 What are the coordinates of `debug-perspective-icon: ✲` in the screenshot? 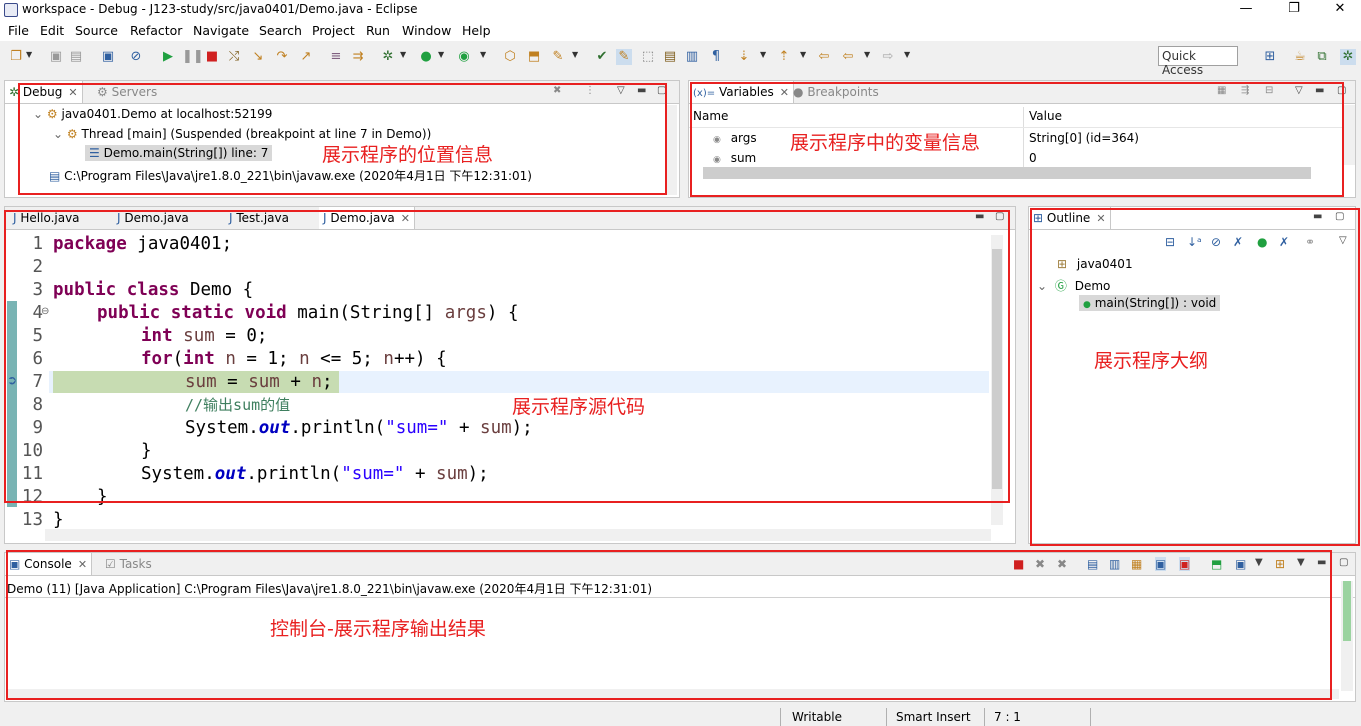 It's located at (1348, 57).